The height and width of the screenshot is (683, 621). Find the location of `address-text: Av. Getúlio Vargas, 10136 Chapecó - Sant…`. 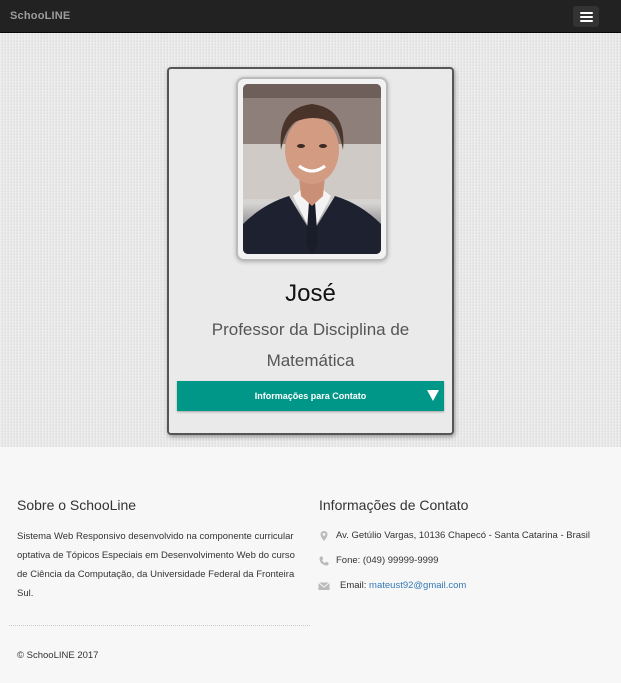

address-text: Av. Getúlio Vargas, 10136 Chapecó - Sant… is located at coordinates (463, 535).